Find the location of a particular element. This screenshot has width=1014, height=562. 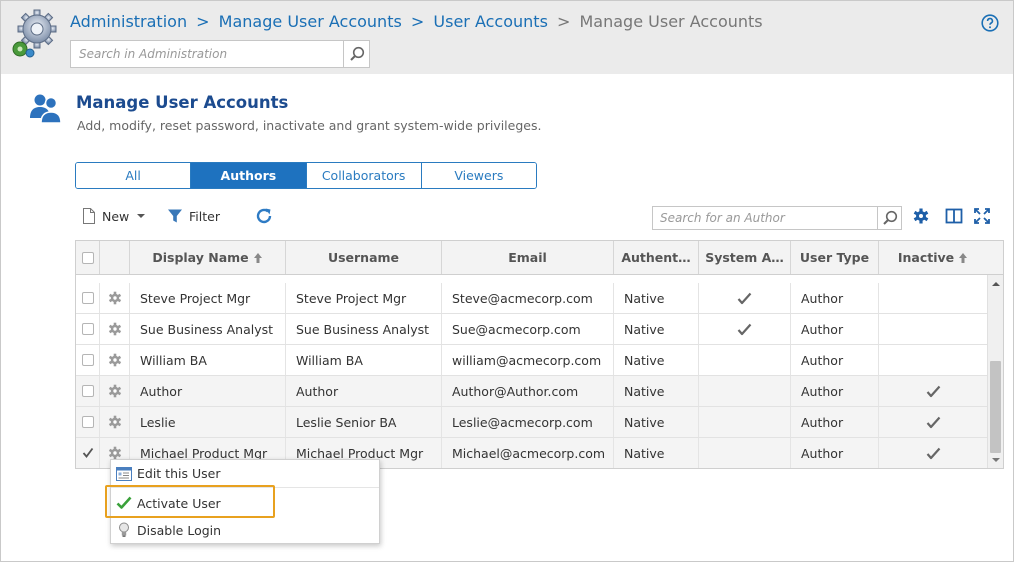

author-search-box is located at coordinates (777, 218).